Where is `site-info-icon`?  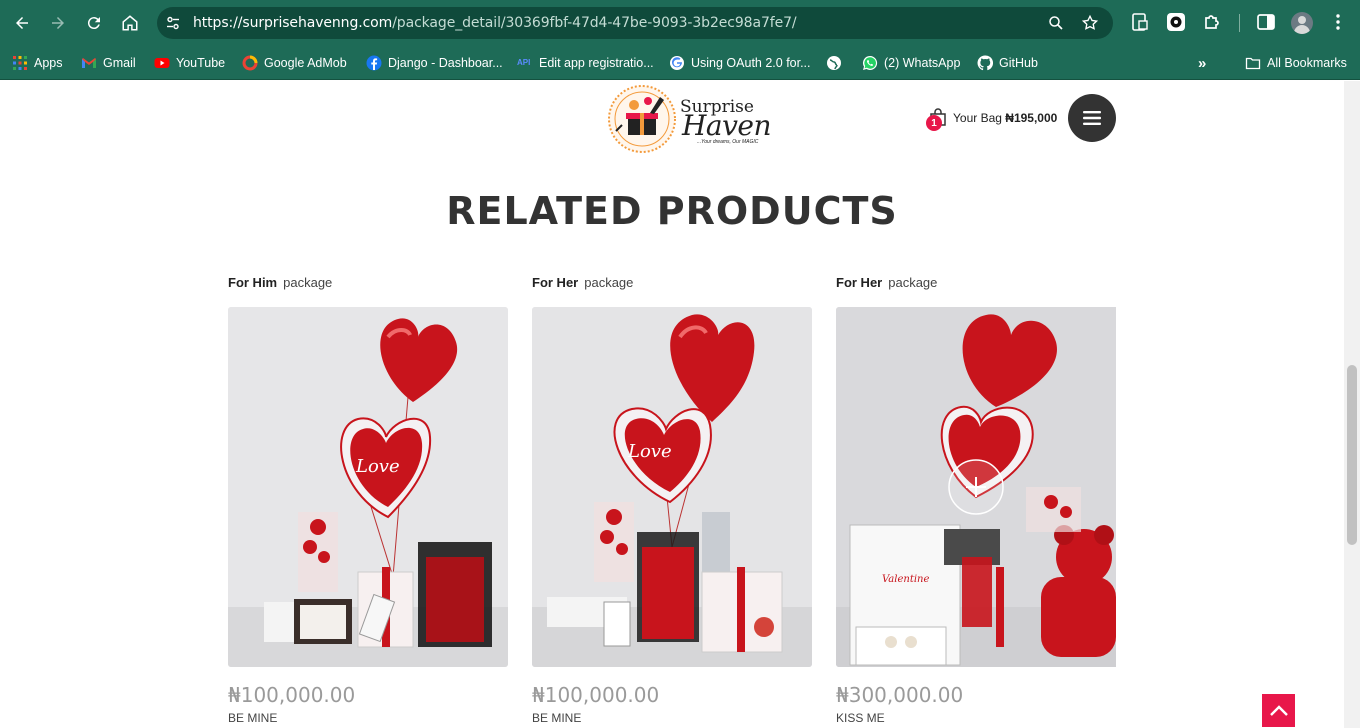 site-info-icon is located at coordinates (173, 23).